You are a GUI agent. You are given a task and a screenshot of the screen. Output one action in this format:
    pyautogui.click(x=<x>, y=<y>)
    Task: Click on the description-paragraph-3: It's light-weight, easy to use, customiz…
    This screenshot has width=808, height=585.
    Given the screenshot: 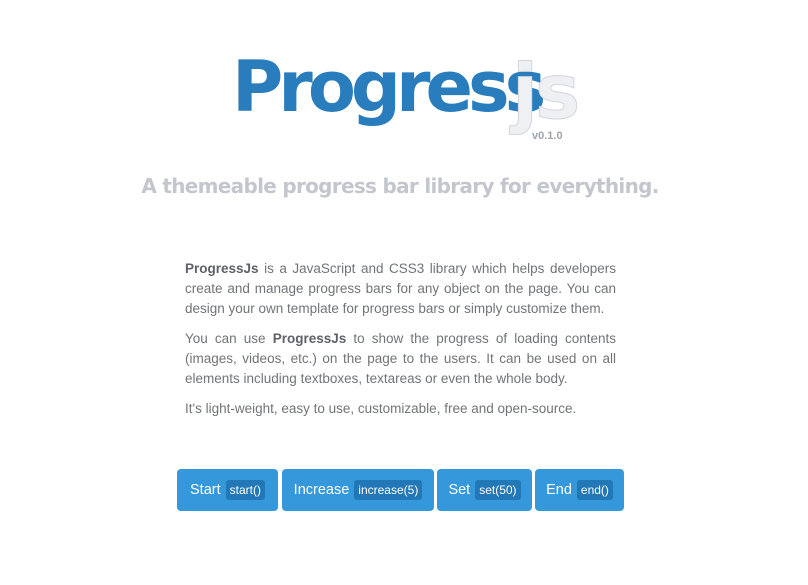 What is the action you would take?
    pyautogui.click(x=400, y=409)
    